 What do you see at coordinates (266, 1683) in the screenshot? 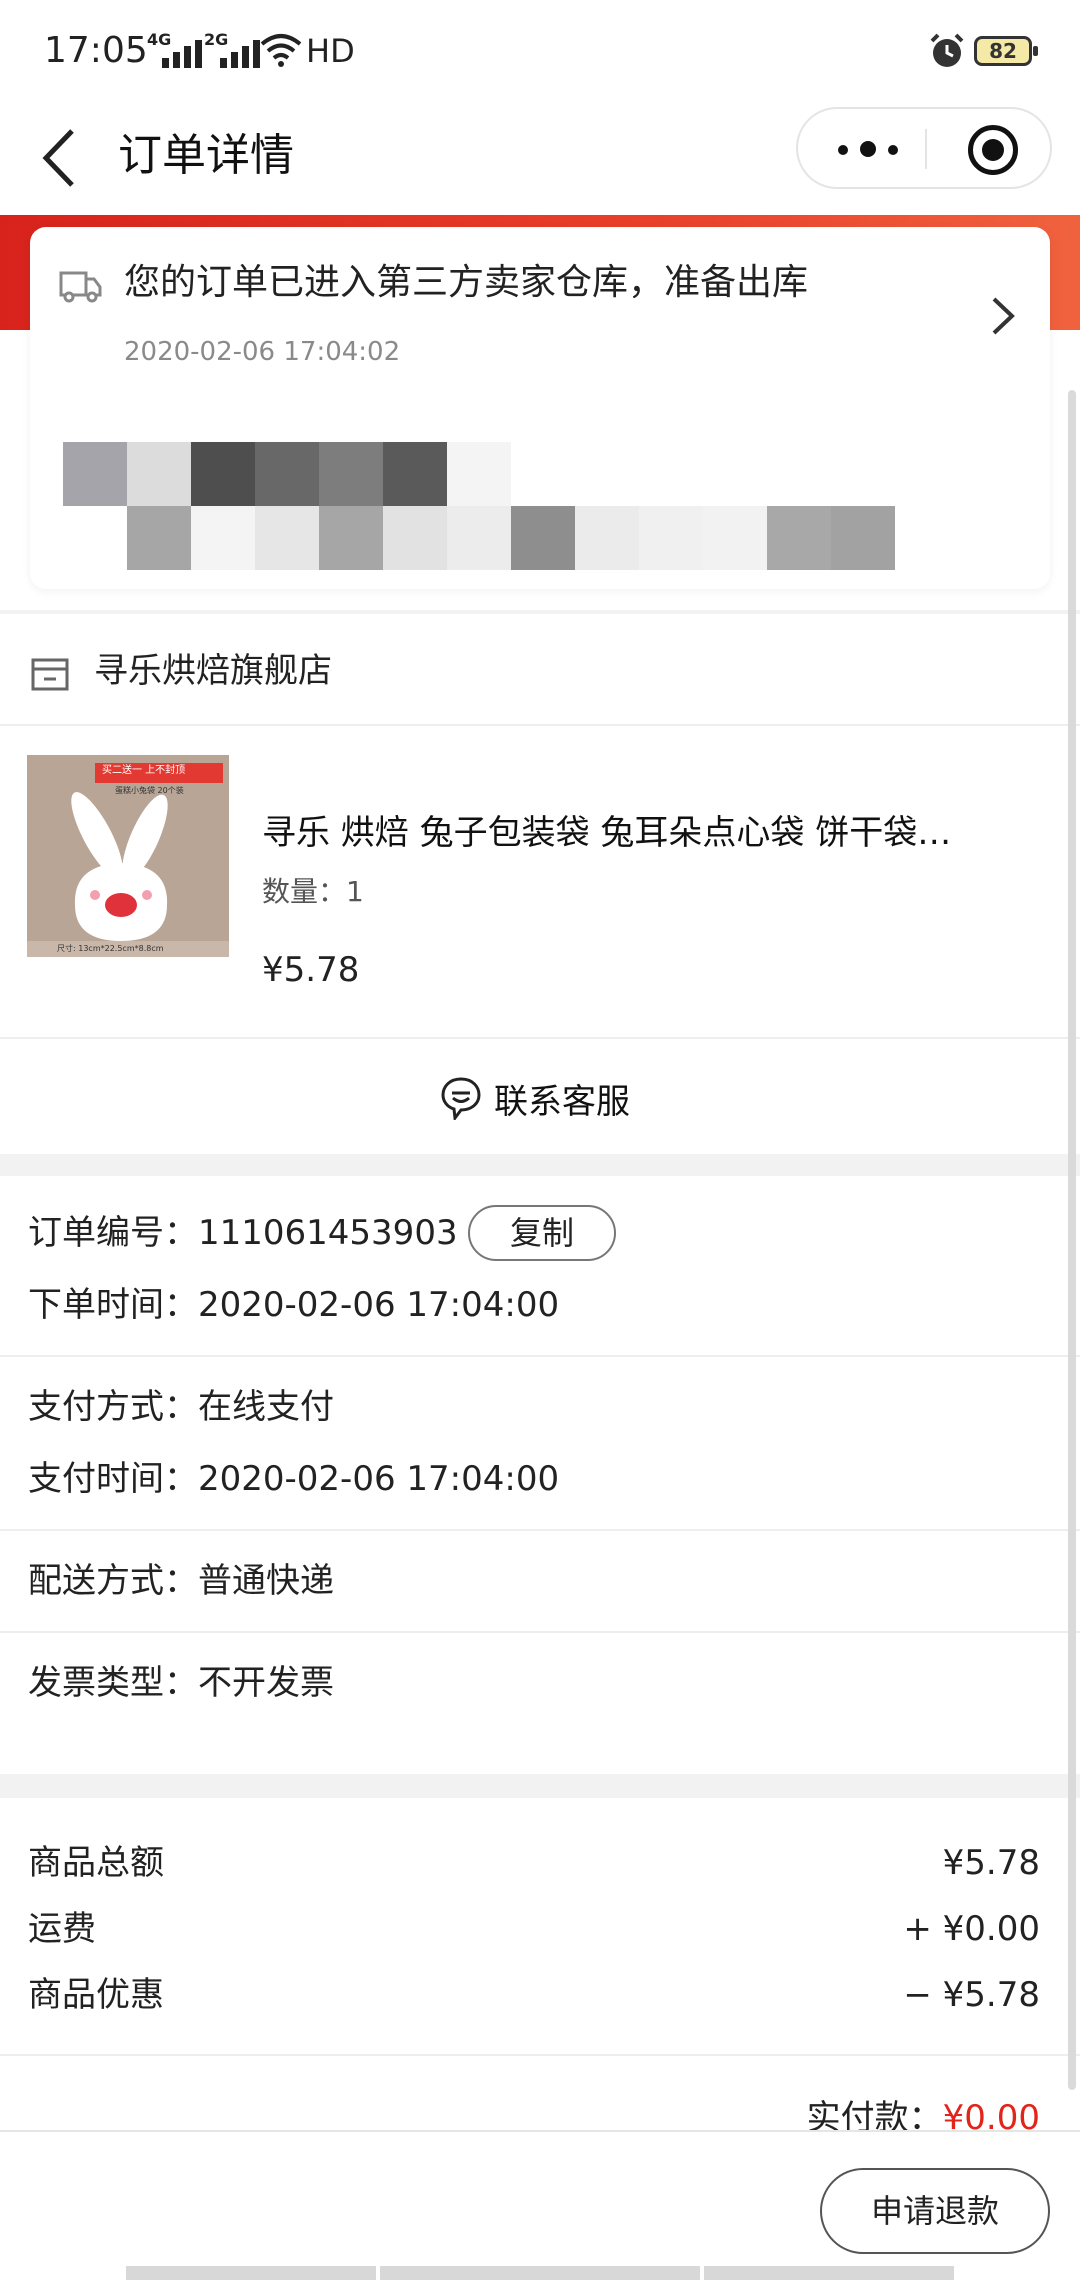
I see `invoice-value: 不开发票` at bounding box center [266, 1683].